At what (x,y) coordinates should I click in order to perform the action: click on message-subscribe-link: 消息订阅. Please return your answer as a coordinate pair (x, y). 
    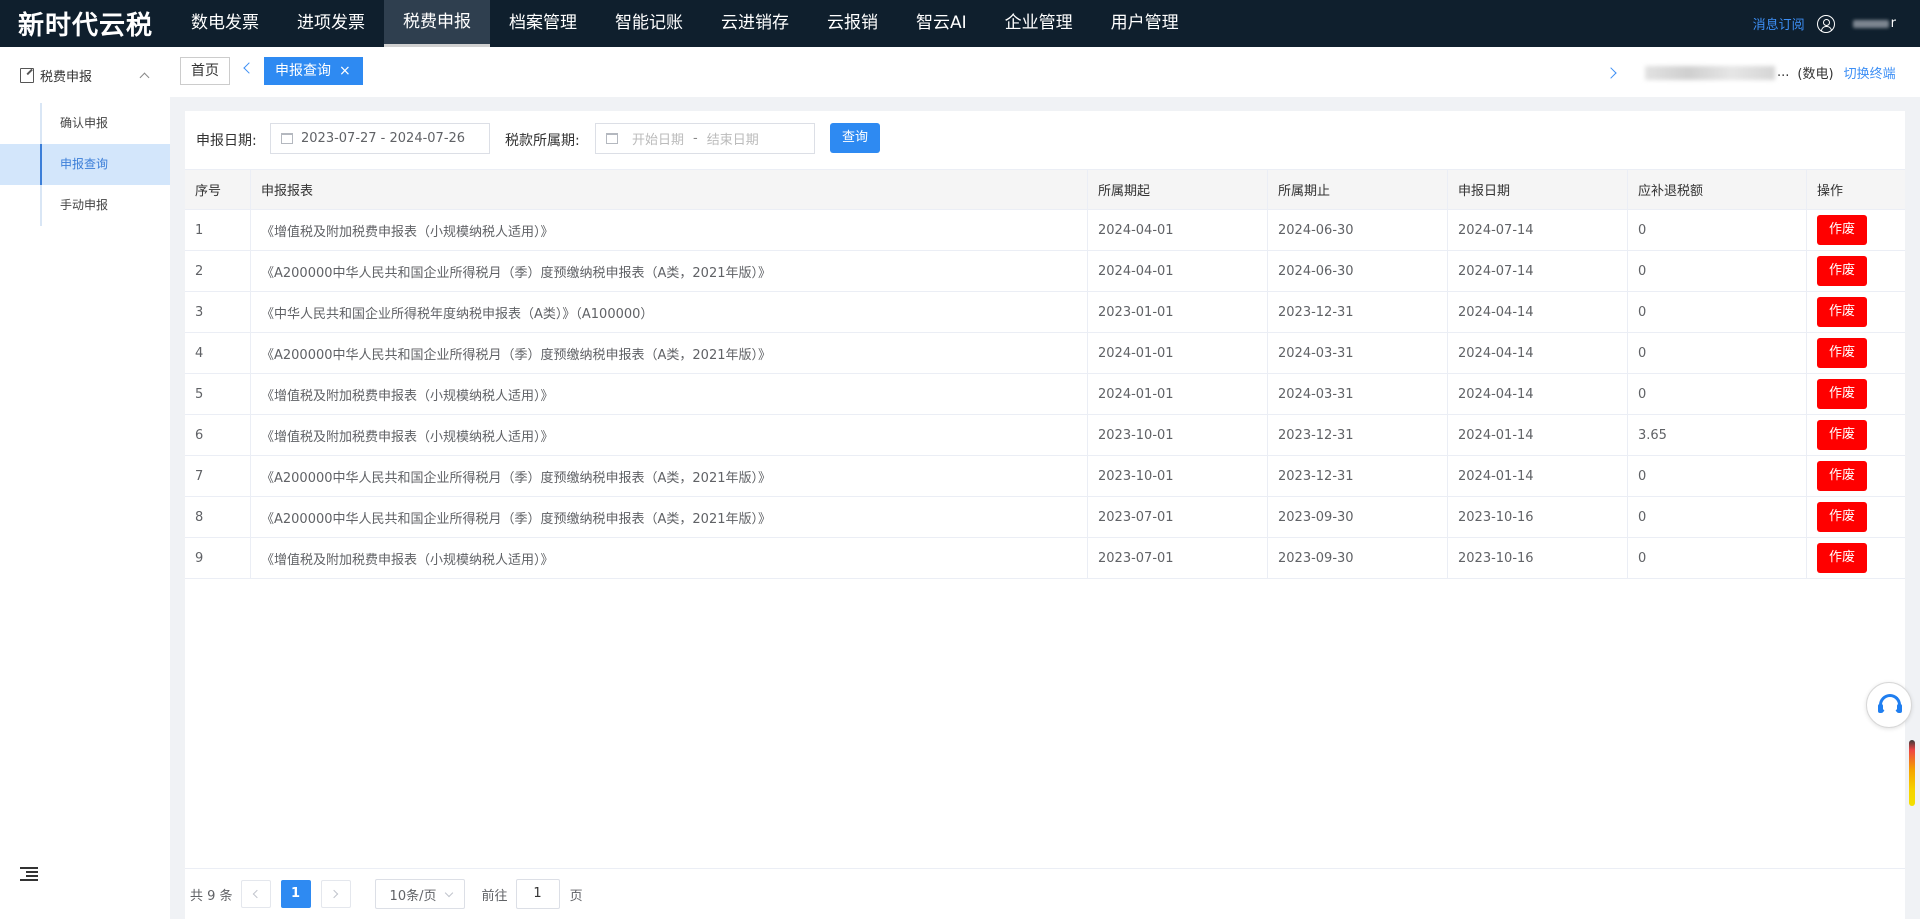
    Looking at the image, I should click on (1779, 23).